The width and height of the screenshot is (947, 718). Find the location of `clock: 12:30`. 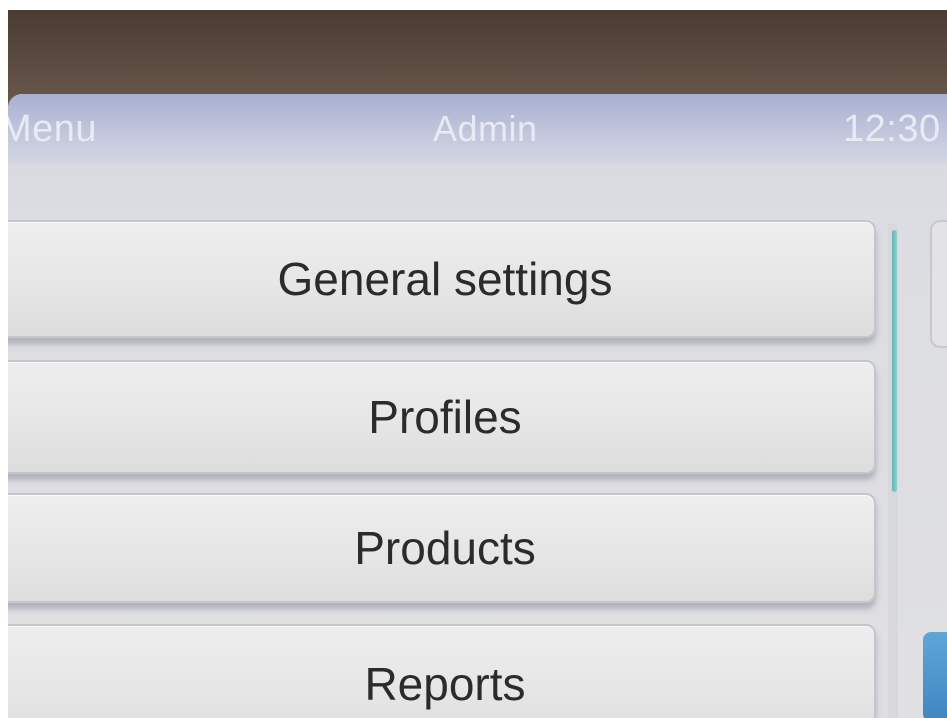

clock: 12:30 is located at coordinates (892, 129).